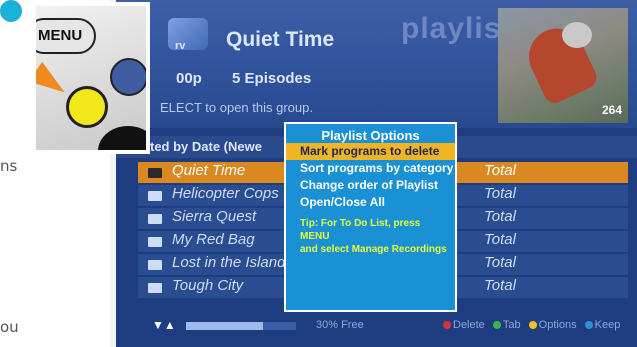 The height and width of the screenshot is (347, 637). Describe the element at coordinates (189, 78) in the screenshot. I see `group-time: 00p` at that location.